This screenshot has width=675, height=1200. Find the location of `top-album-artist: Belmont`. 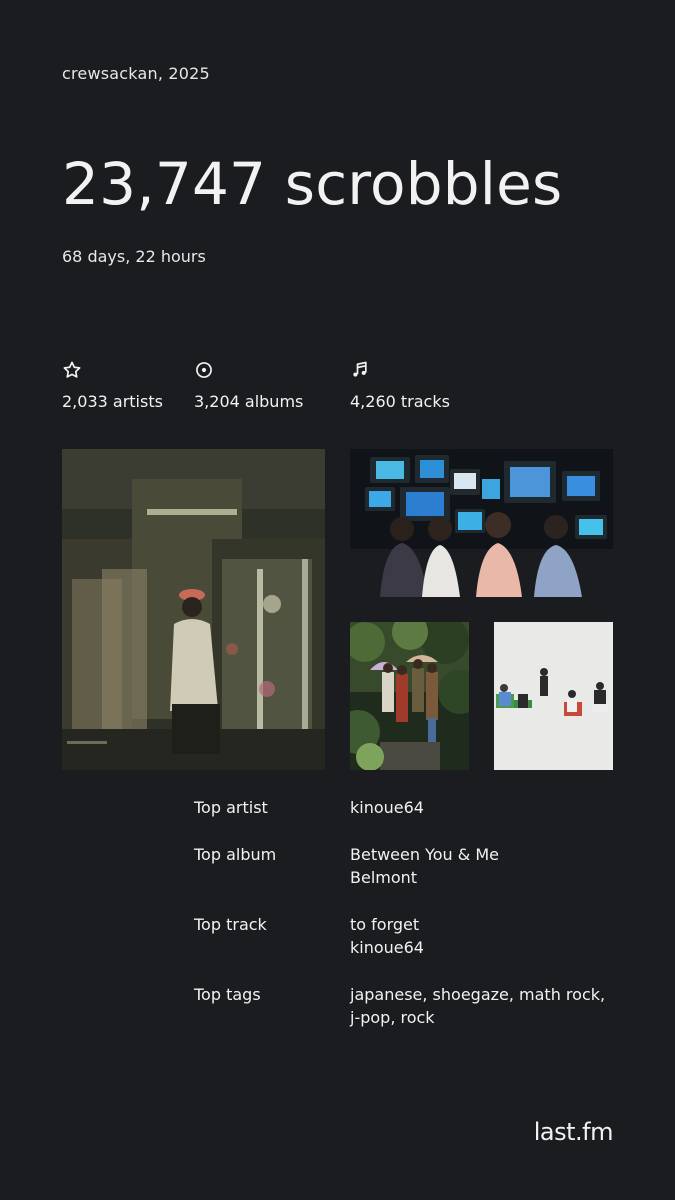

top-album-artist: Belmont is located at coordinates (384, 877).